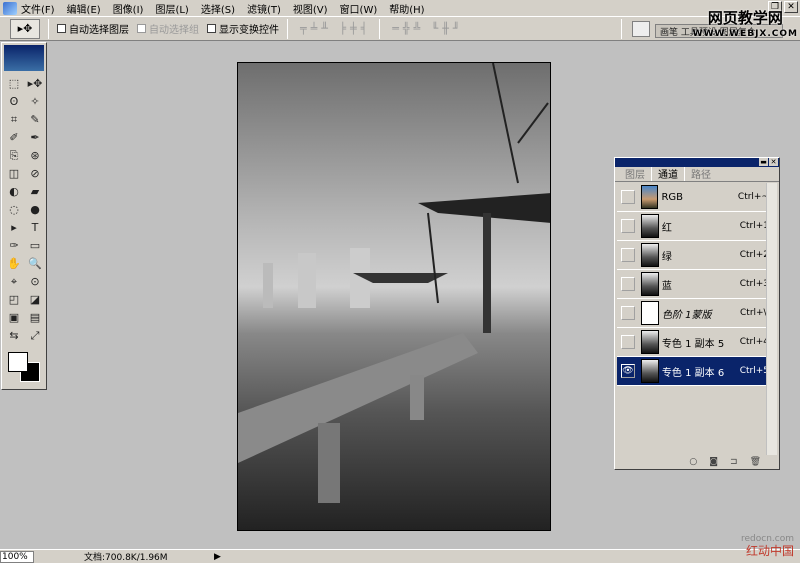  Describe the element at coordinates (14, 137) in the screenshot. I see `tool-button: ✐` at that location.